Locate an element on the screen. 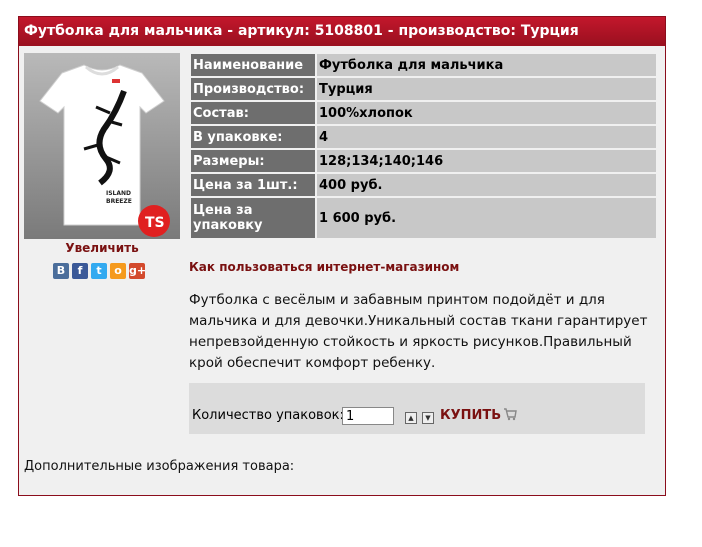 This screenshot has width=702, height=547. spec-key: Цена за 1шт.: is located at coordinates (253, 185).